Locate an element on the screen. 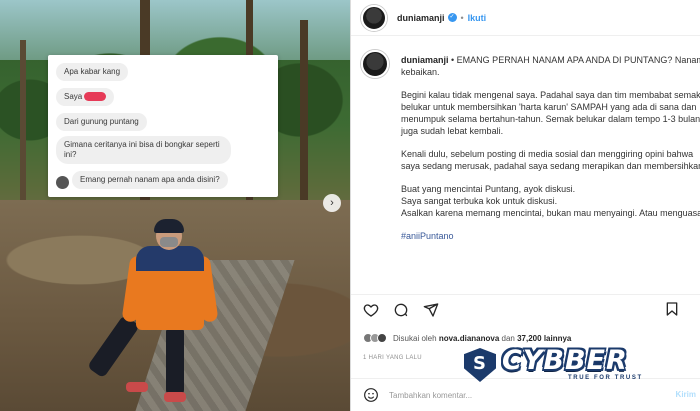 The image size is (700, 411). logo-monogram: S is located at coordinates (479, 363).